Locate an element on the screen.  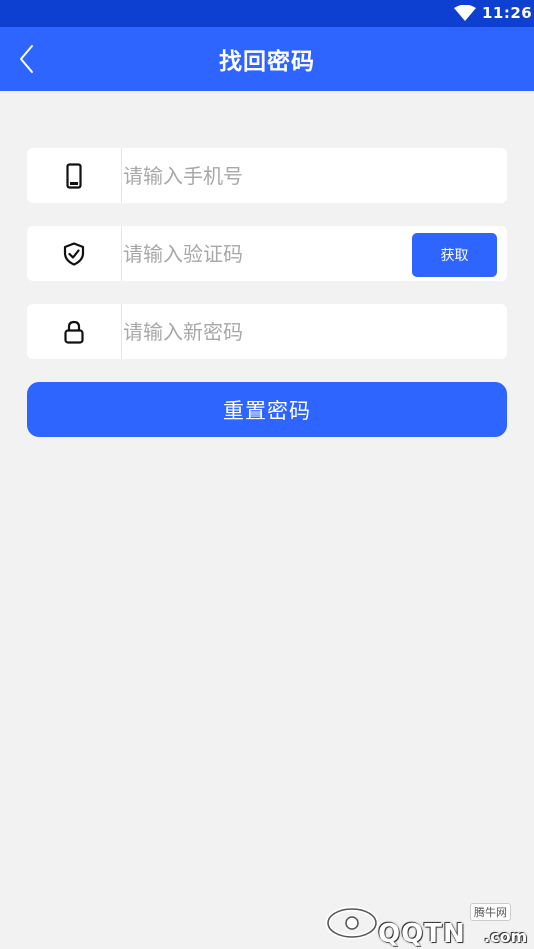
watermark-brand-small: 腾牛网 is located at coordinates (490, 912).